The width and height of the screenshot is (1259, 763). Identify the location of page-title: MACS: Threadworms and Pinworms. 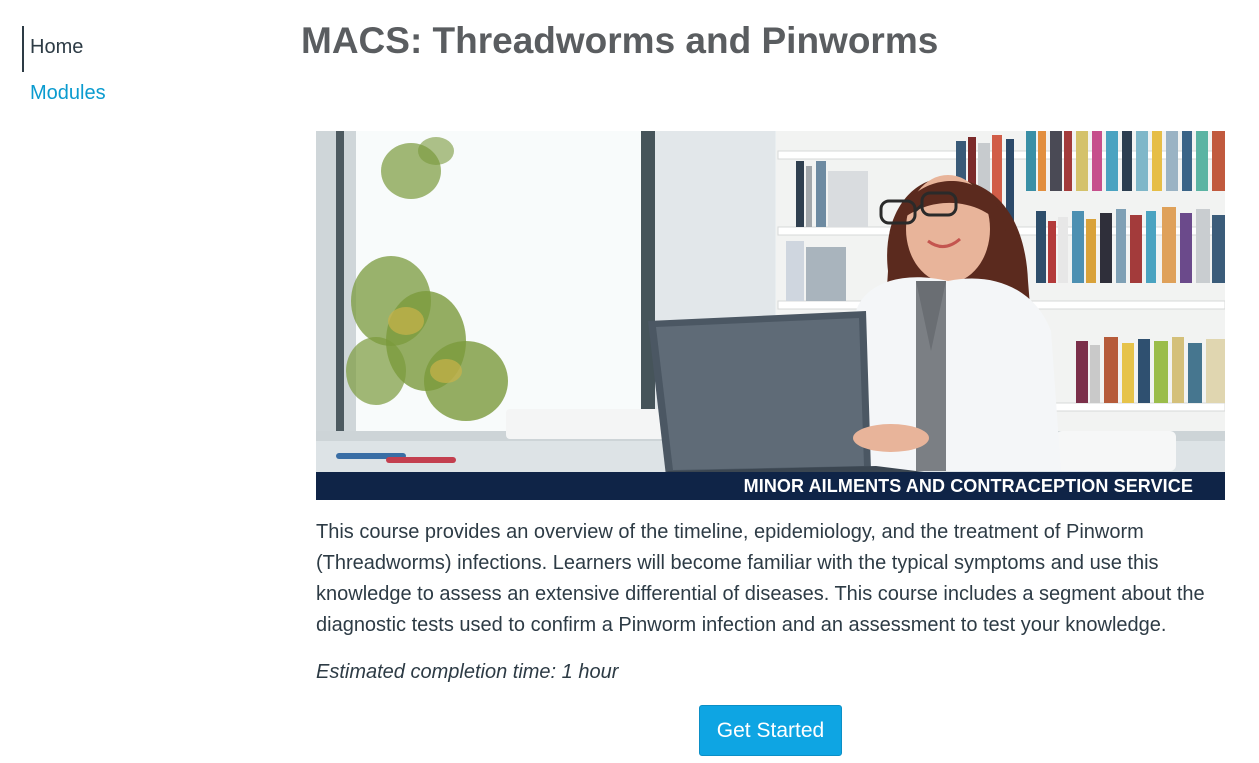
(620, 40).